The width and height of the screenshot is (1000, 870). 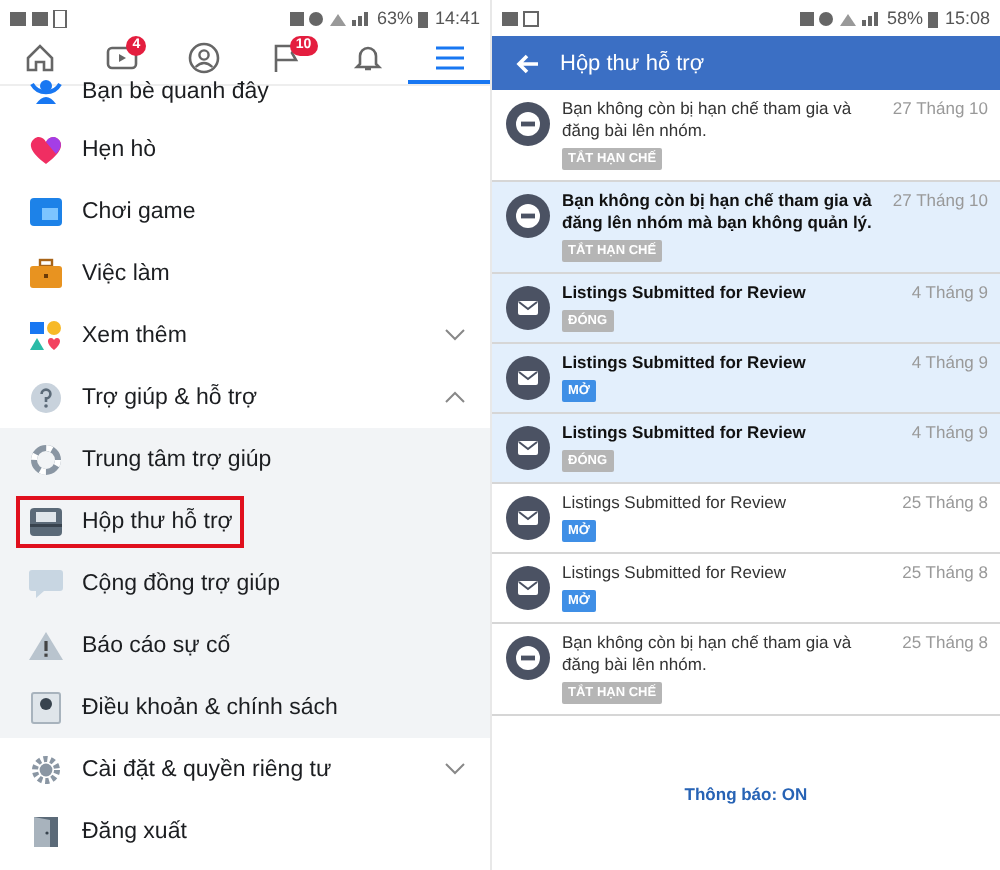 What do you see at coordinates (46, 397) in the screenshot?
I see `help-icon` at bounding box center [46, 397].